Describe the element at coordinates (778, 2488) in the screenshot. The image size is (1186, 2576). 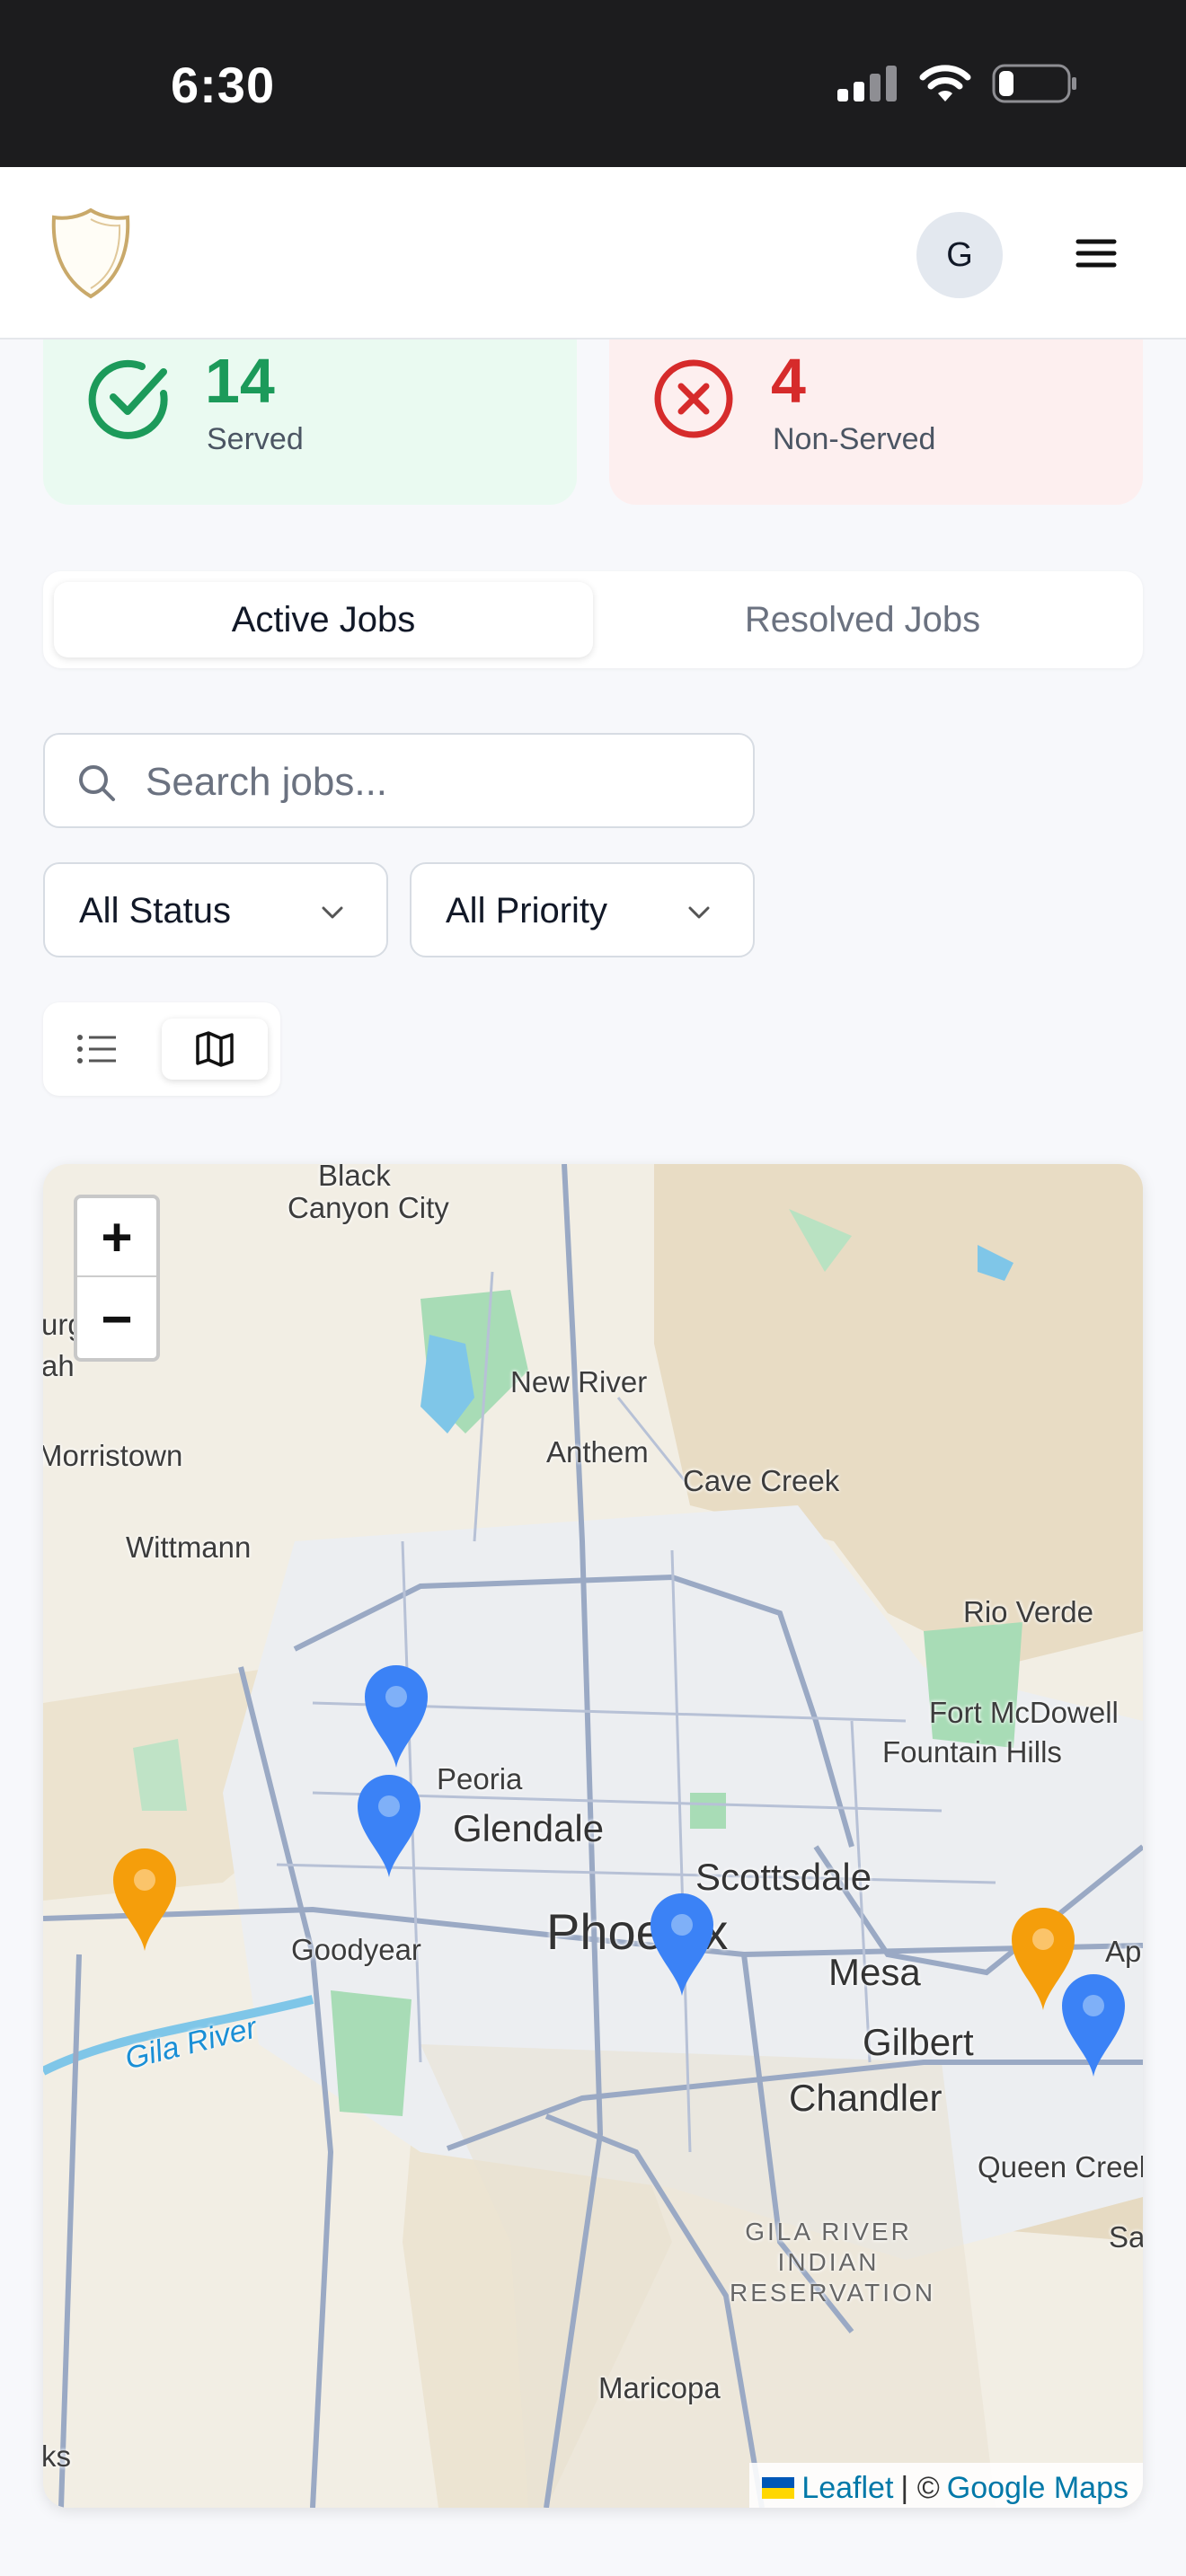
I see `ukraine-flag-icon` at that location.